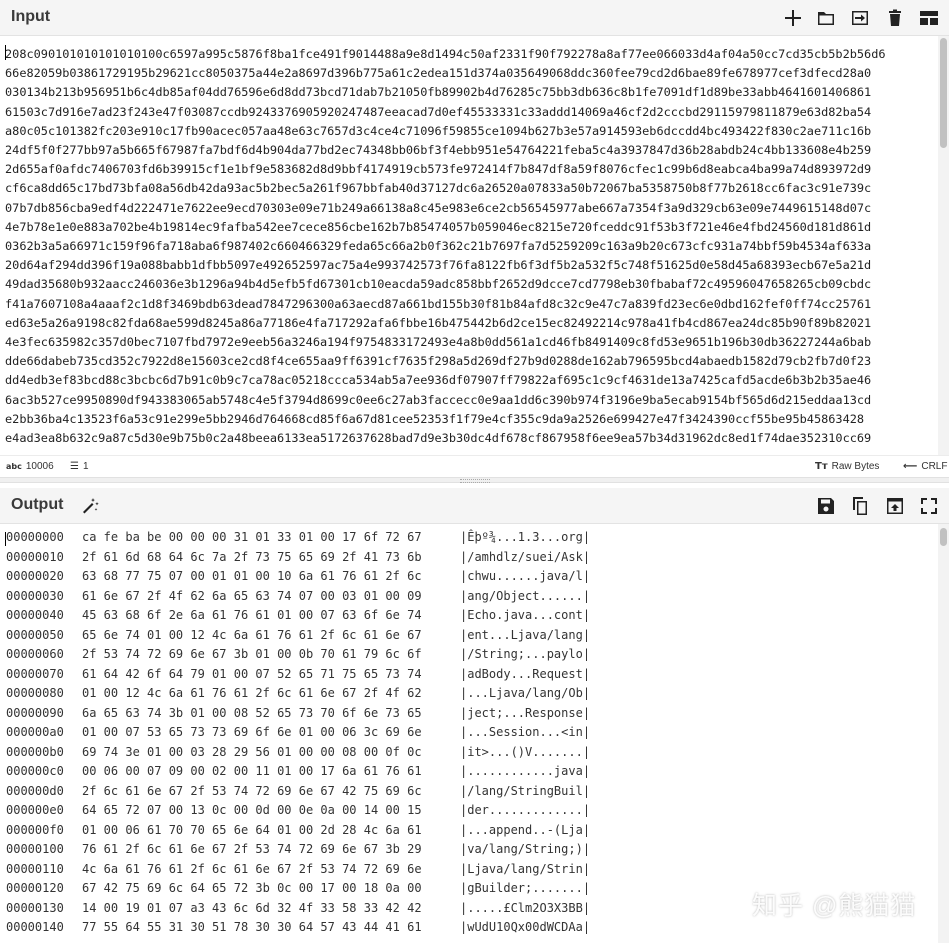 Image resolution: width=949 pixels, height=943 pixels. I want to click on hex-offset: 000000c0, so click(35, 771).